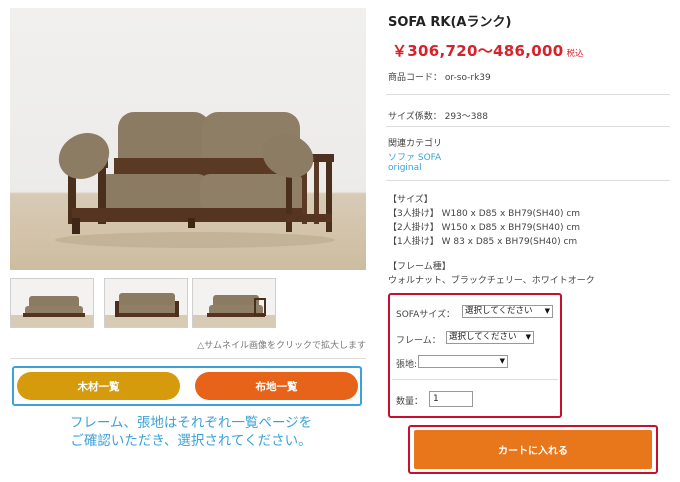 This screenshot has width=680, height=482. Describe the element at coordinates (426, 315) in the screenshot. I see `sofa-size-label: SOFAサイズ：` at that location.